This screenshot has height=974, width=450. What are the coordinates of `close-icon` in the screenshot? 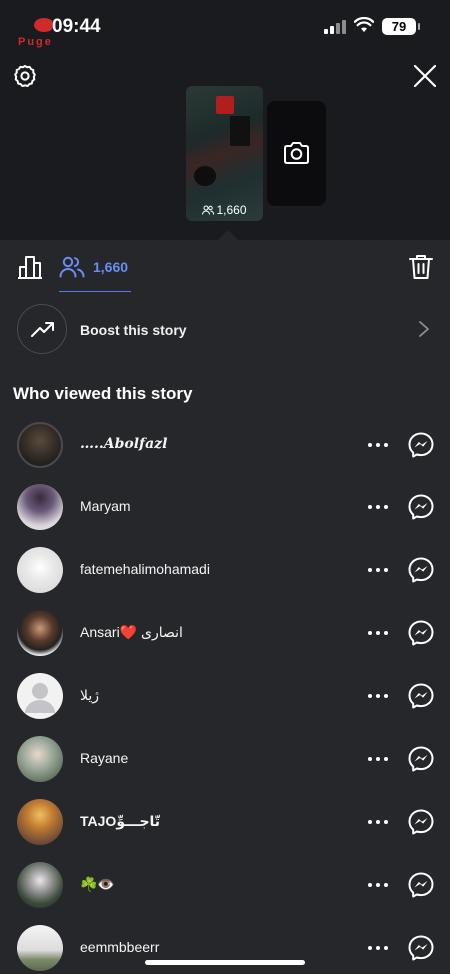 It's located at (425, 76).